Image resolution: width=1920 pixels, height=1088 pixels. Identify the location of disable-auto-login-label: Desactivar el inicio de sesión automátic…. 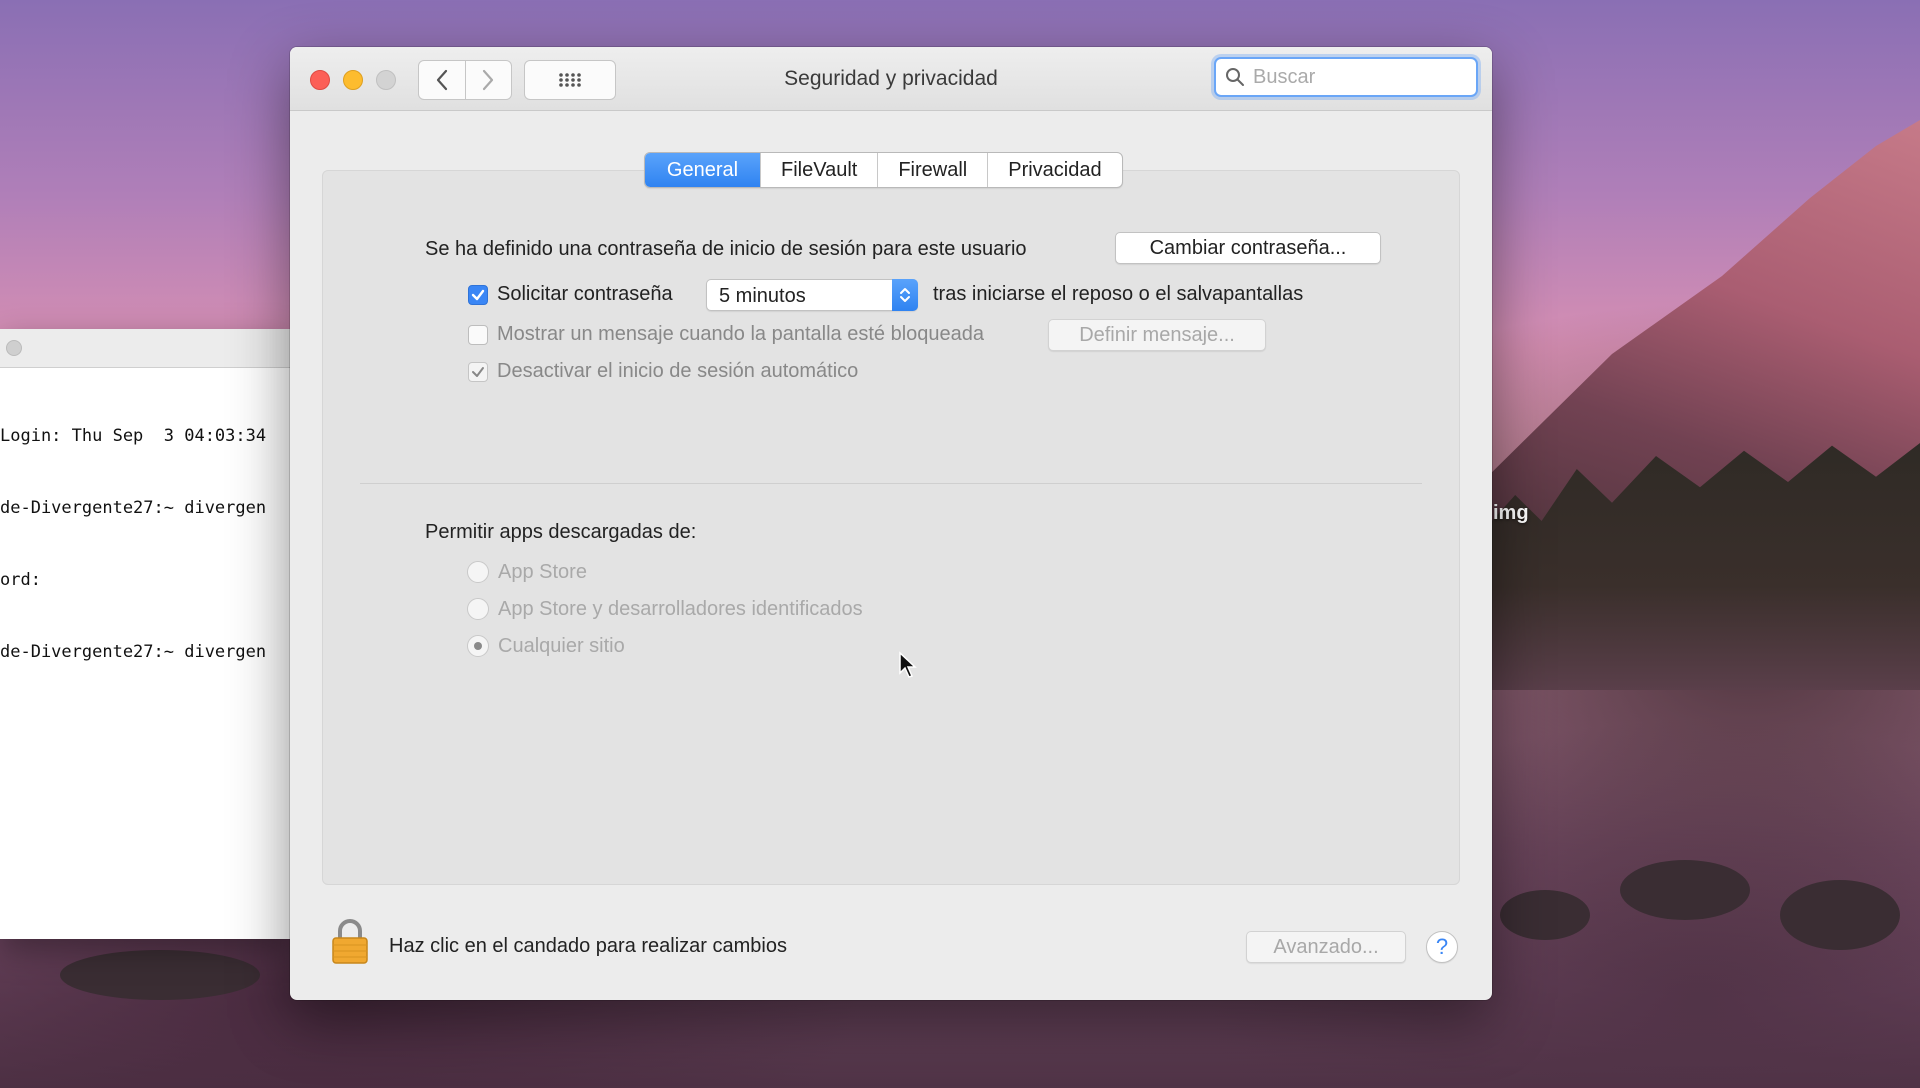
(678, 371).